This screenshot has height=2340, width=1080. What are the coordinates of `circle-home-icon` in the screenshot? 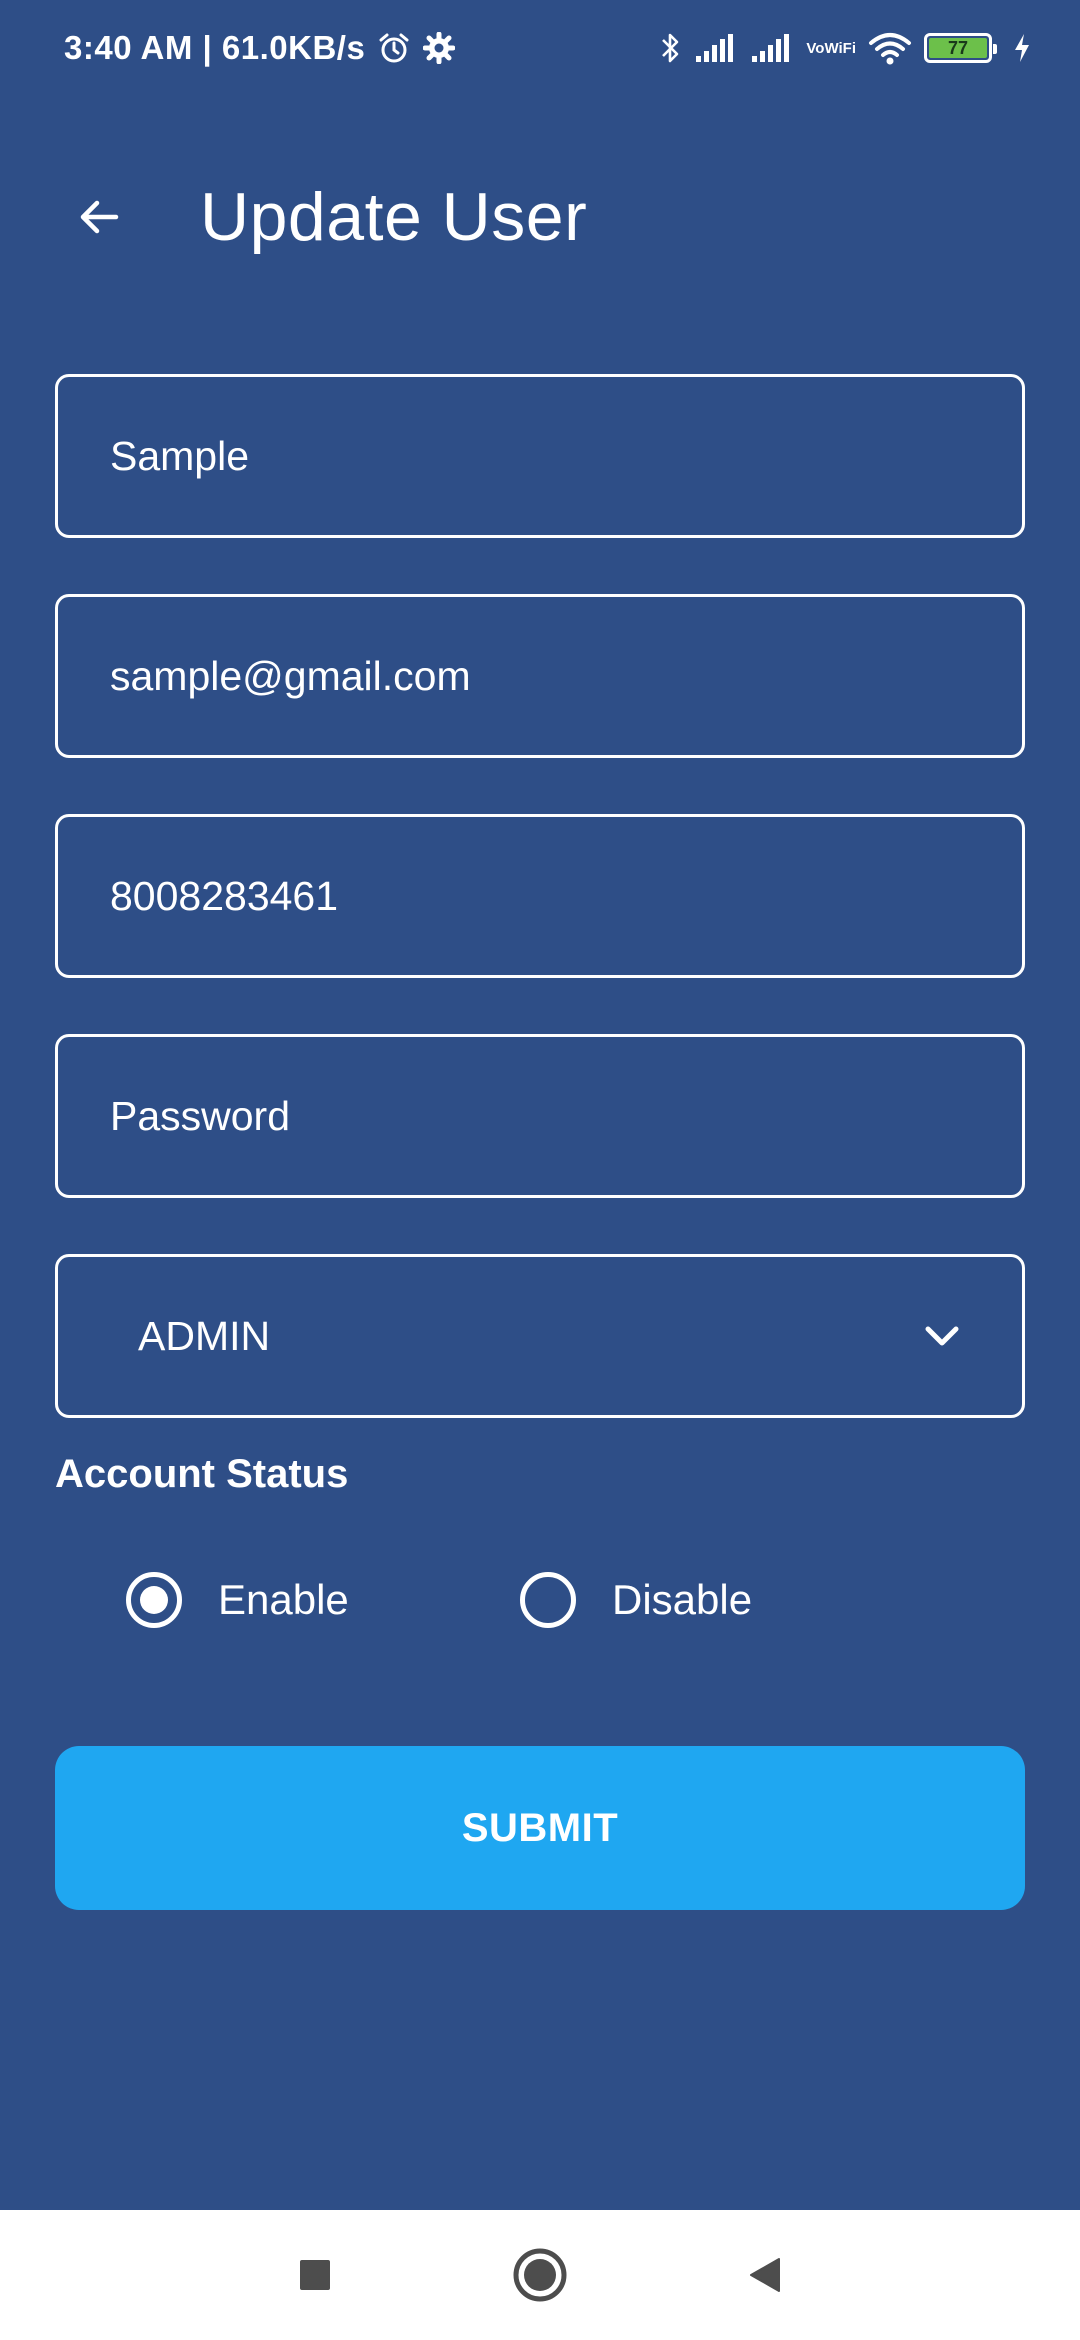 It's located at (540, 2275).